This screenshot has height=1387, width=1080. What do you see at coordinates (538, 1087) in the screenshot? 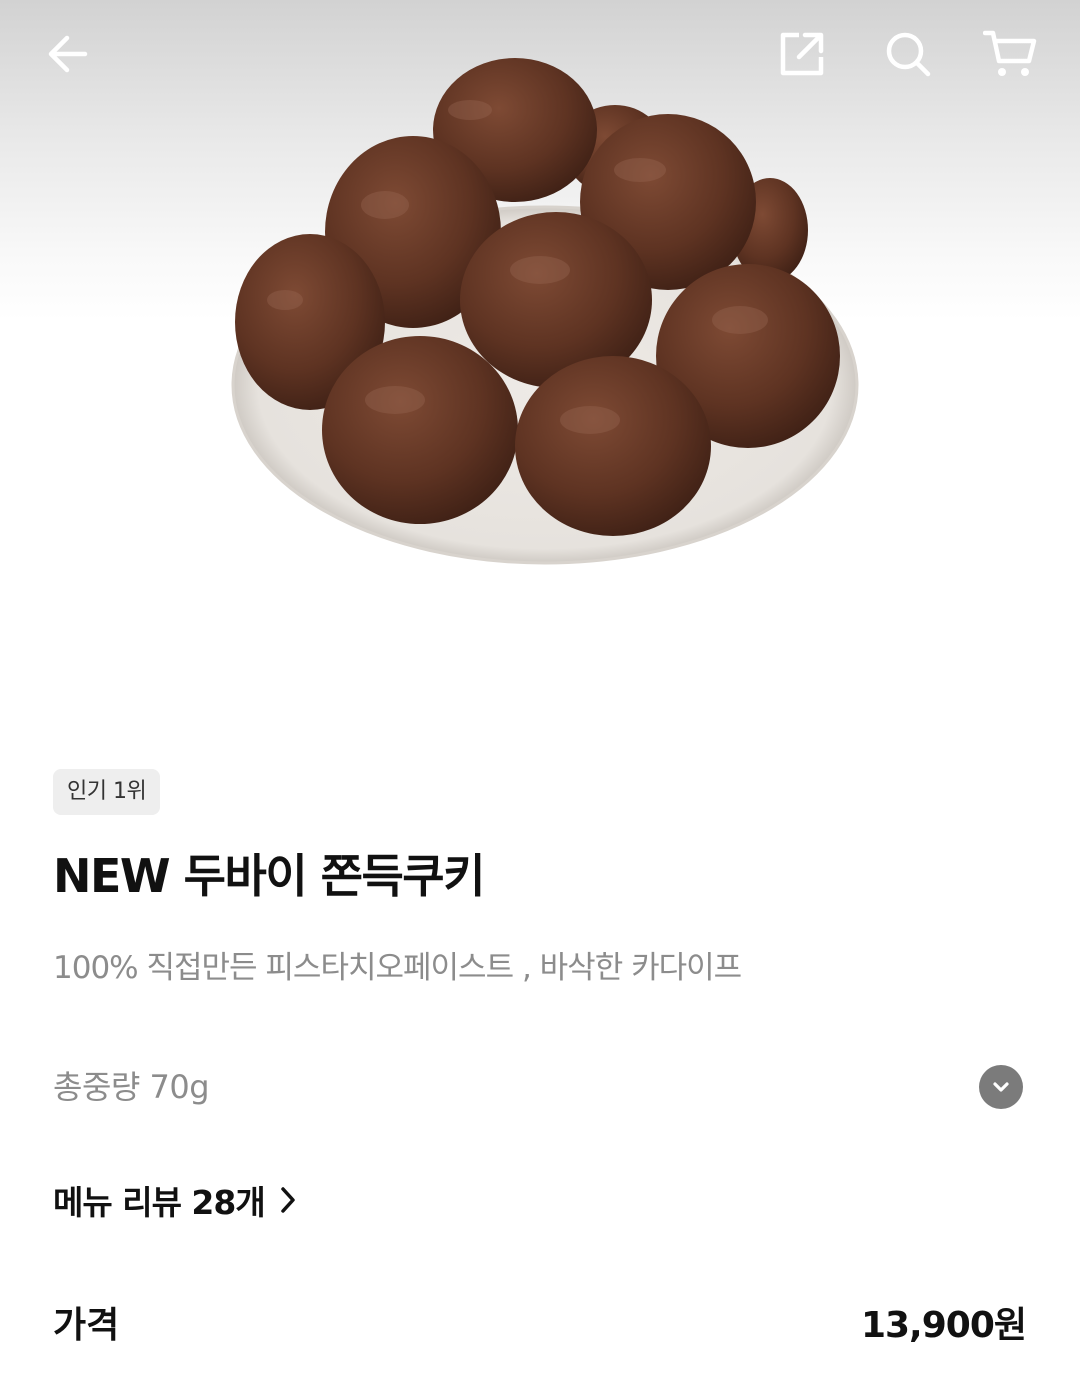
I see `weight-row: 총중량 70g` at bounding box center [538, 1087].